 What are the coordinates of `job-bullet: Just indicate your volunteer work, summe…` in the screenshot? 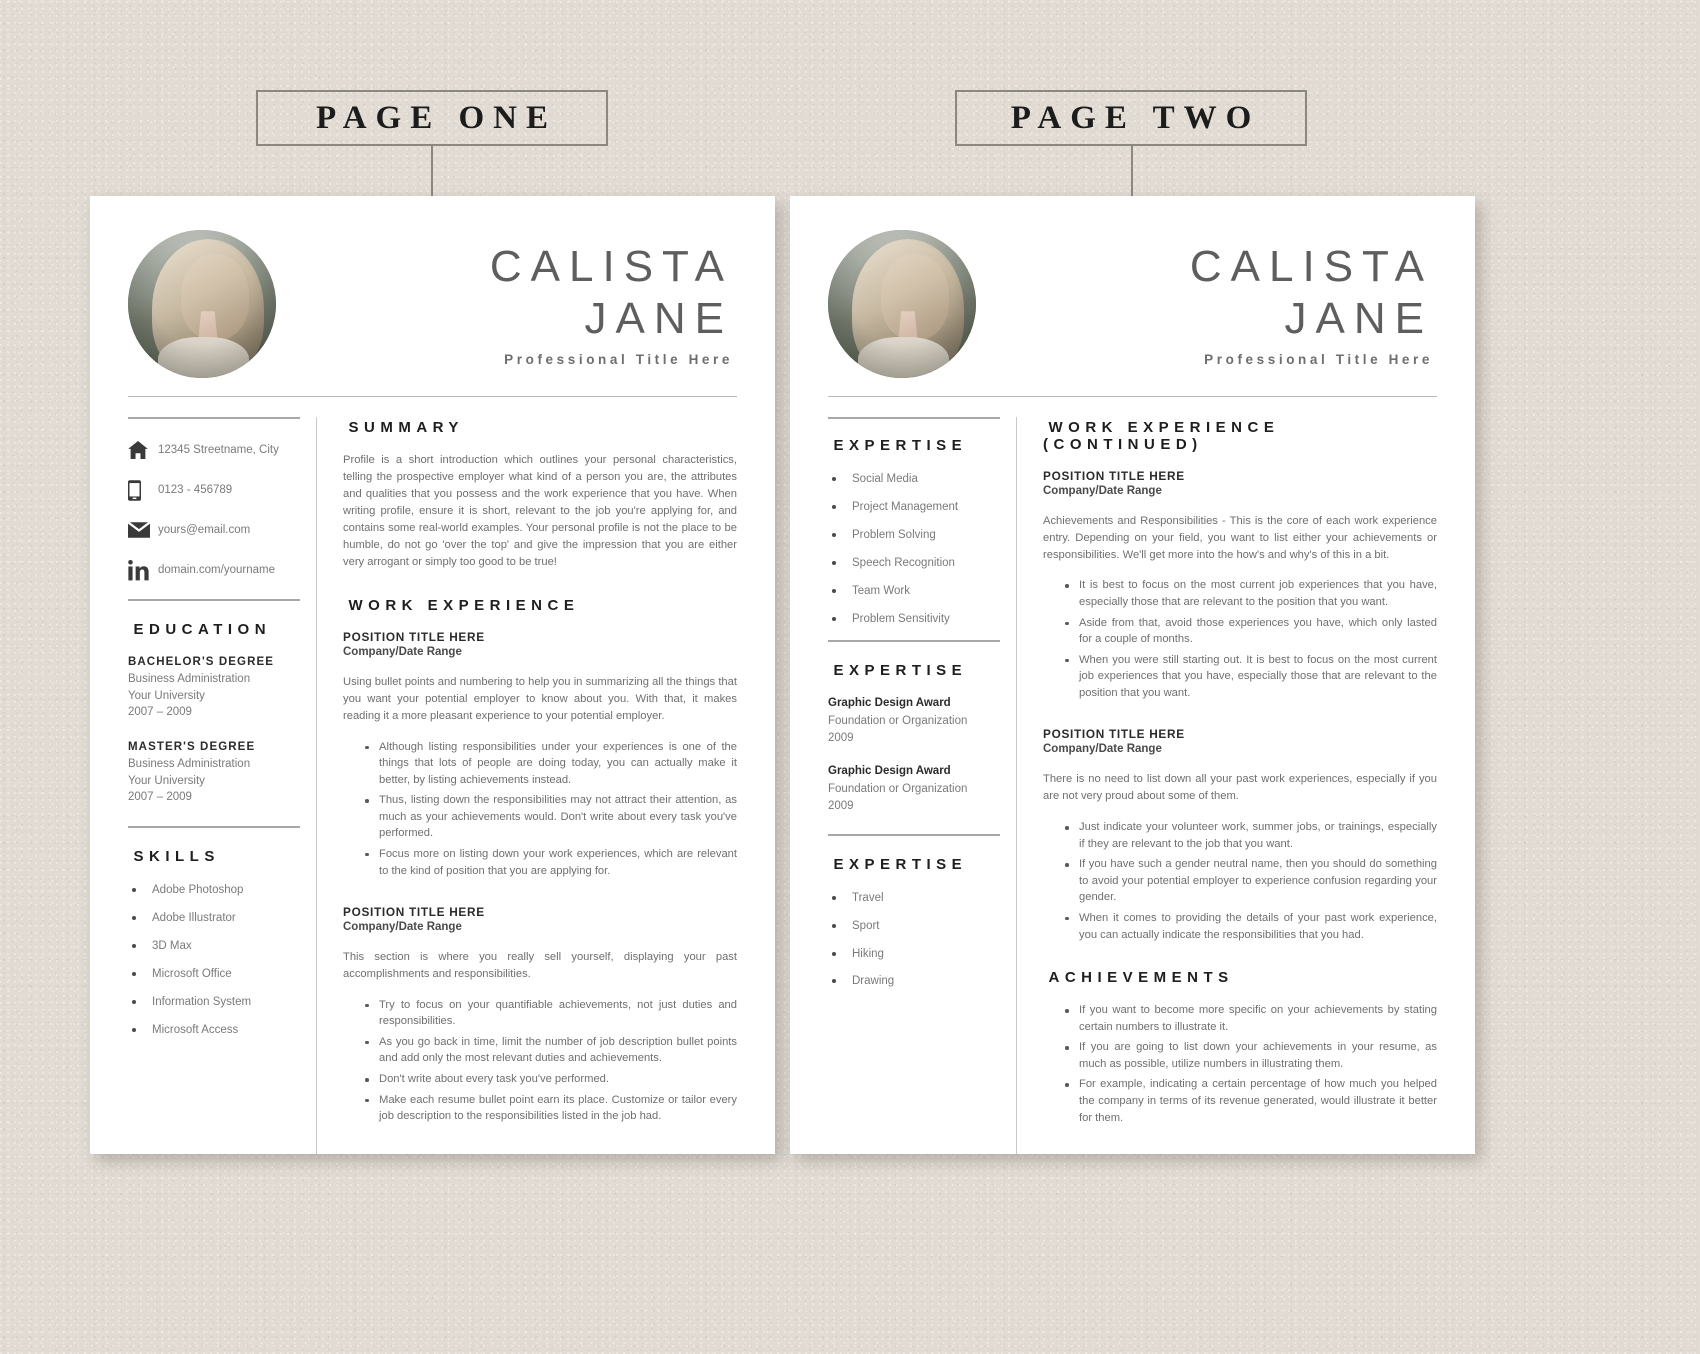 It's located at (1240, 835).